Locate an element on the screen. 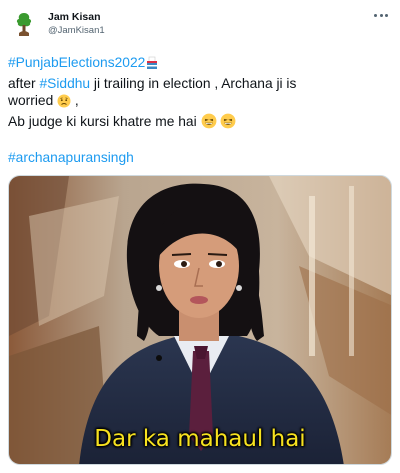 The width and height of the screenshot is (400, 473). line2-suffix: ji trailing in election , Archana ji is is located at coordinates (193, 83).